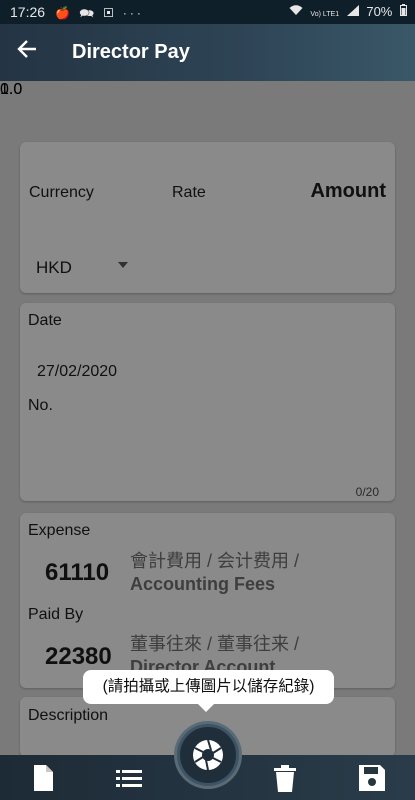  I want to click on chevron-down-icon, so click(123, 265).